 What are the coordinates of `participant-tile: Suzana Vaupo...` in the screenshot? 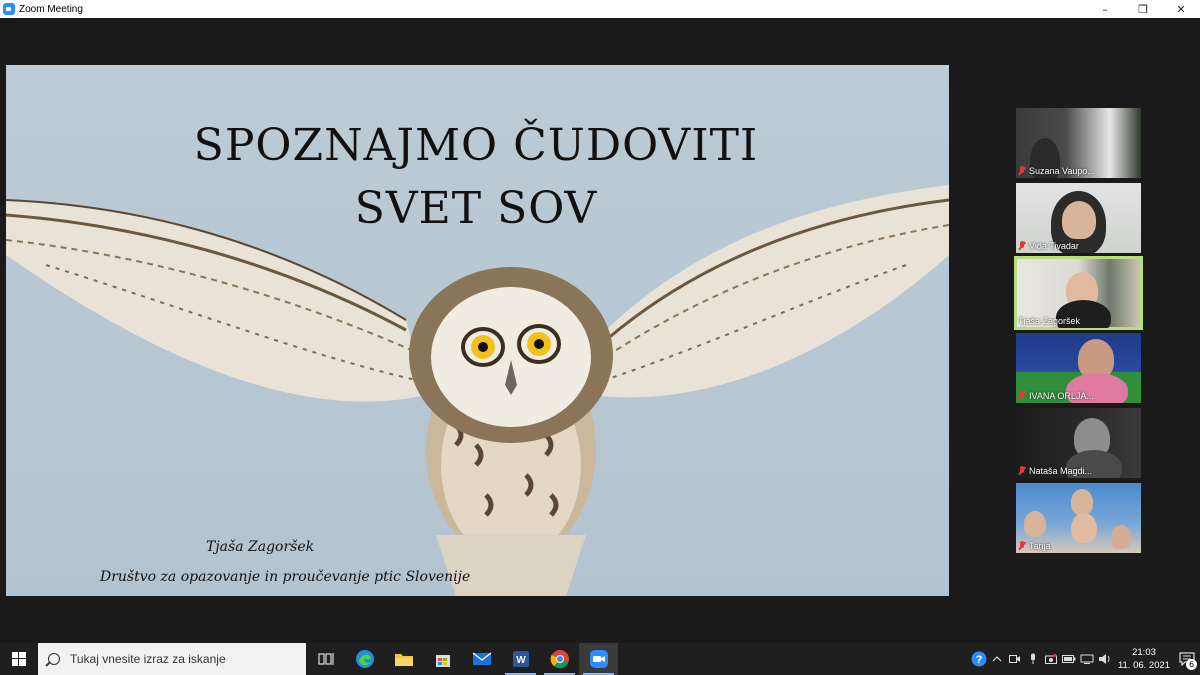 It's located at (1078, 143).